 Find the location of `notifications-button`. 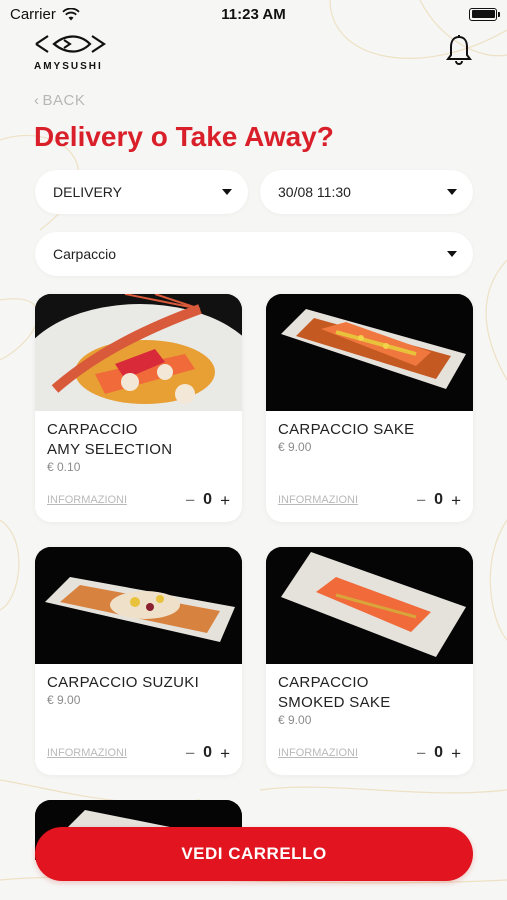

notifications-button is located at coordinates (459, 50).